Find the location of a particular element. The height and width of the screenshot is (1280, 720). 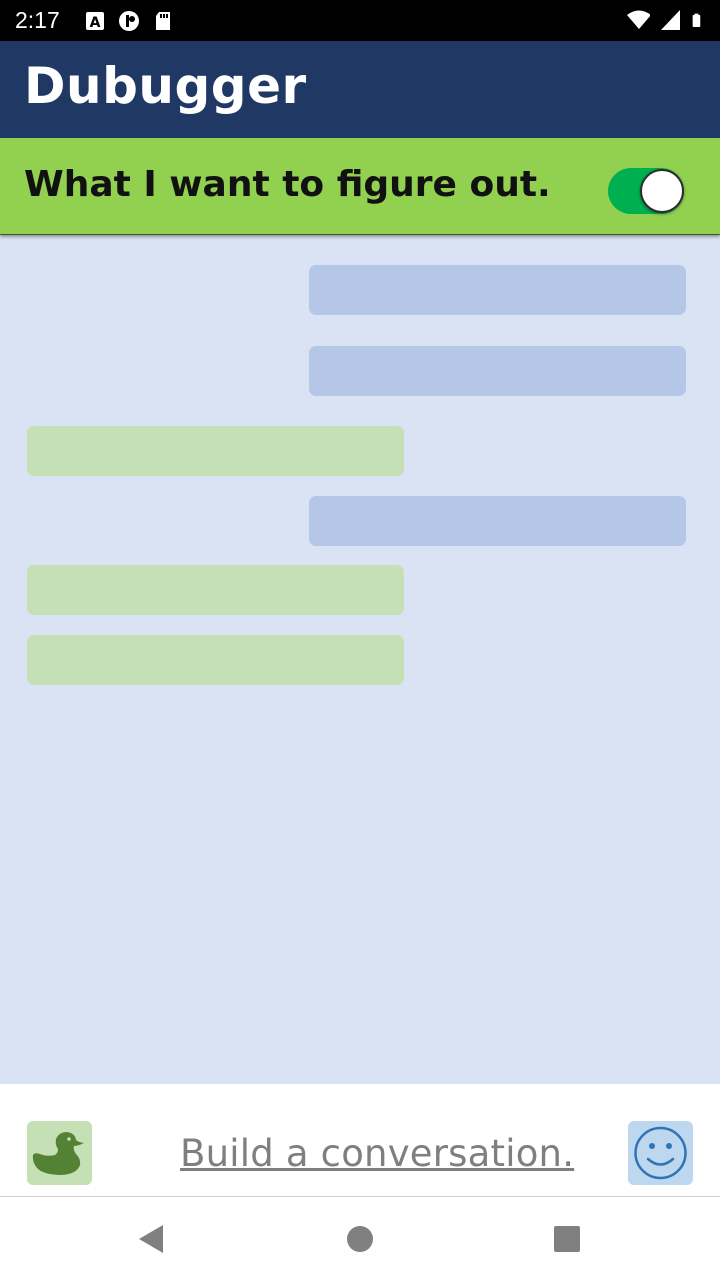

duck-button is located at coordinates (59, 1153).